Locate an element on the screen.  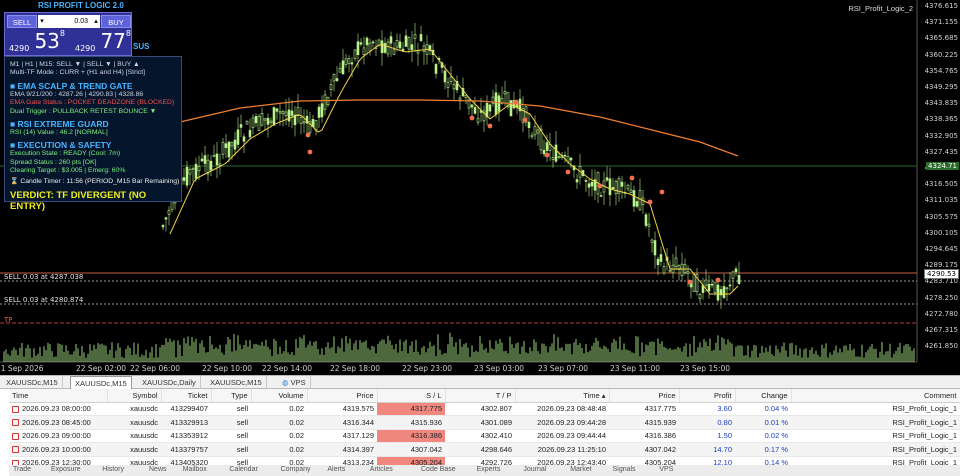
col-header-change: Change is located at coordinates (763, 396).